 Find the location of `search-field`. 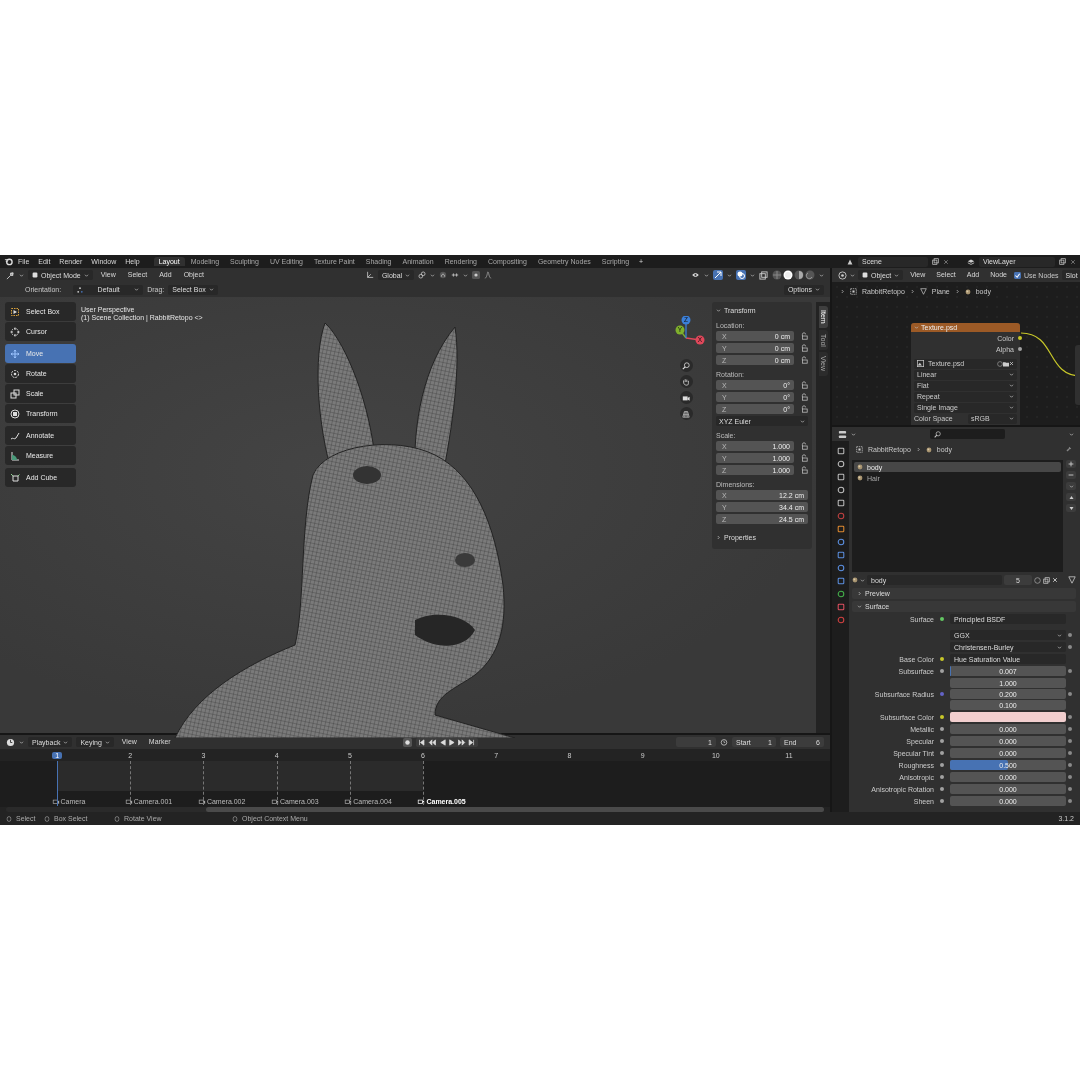

search-field is located at coordinates (967, 434).